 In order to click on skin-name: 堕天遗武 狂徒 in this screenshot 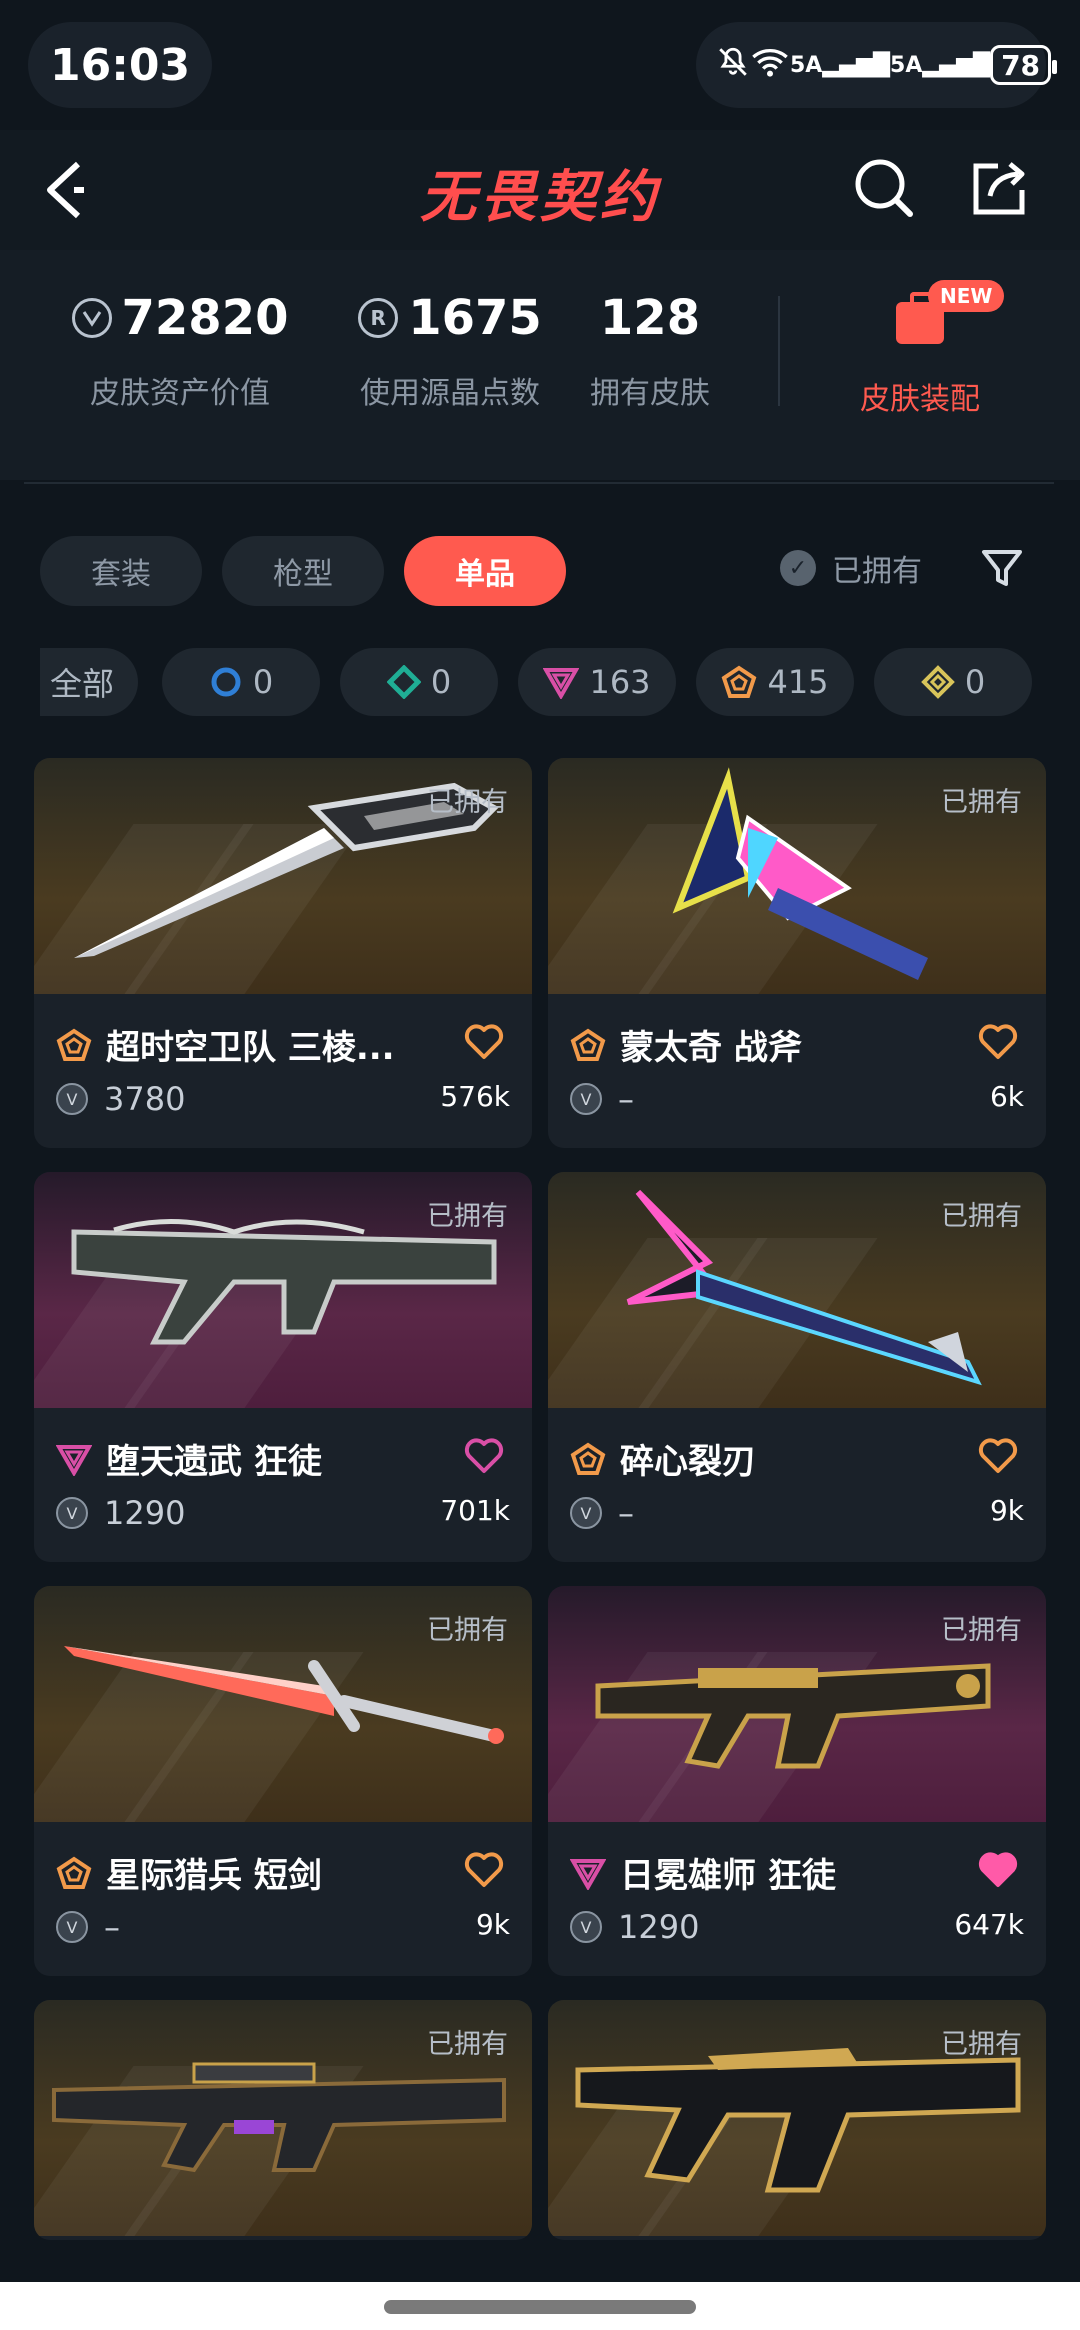, I will do `click(214, 1462)`.